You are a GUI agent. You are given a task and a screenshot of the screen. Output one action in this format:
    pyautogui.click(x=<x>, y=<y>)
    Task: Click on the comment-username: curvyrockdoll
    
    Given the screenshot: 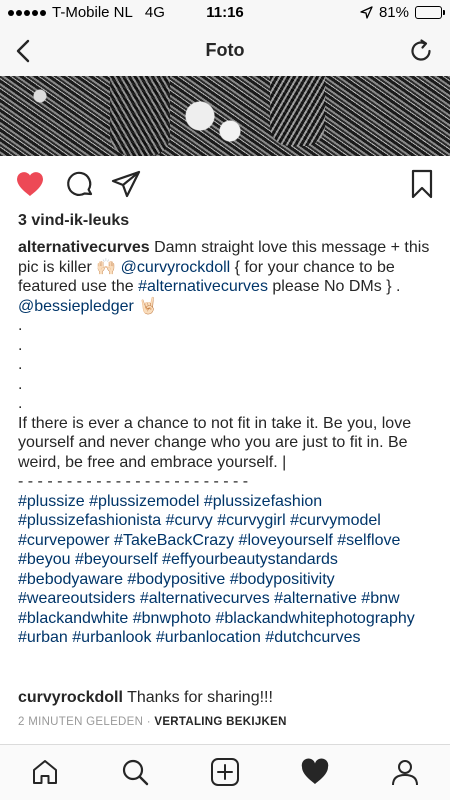 What is the action you would take?
    pyautogui.click(x=70, y=697)
    